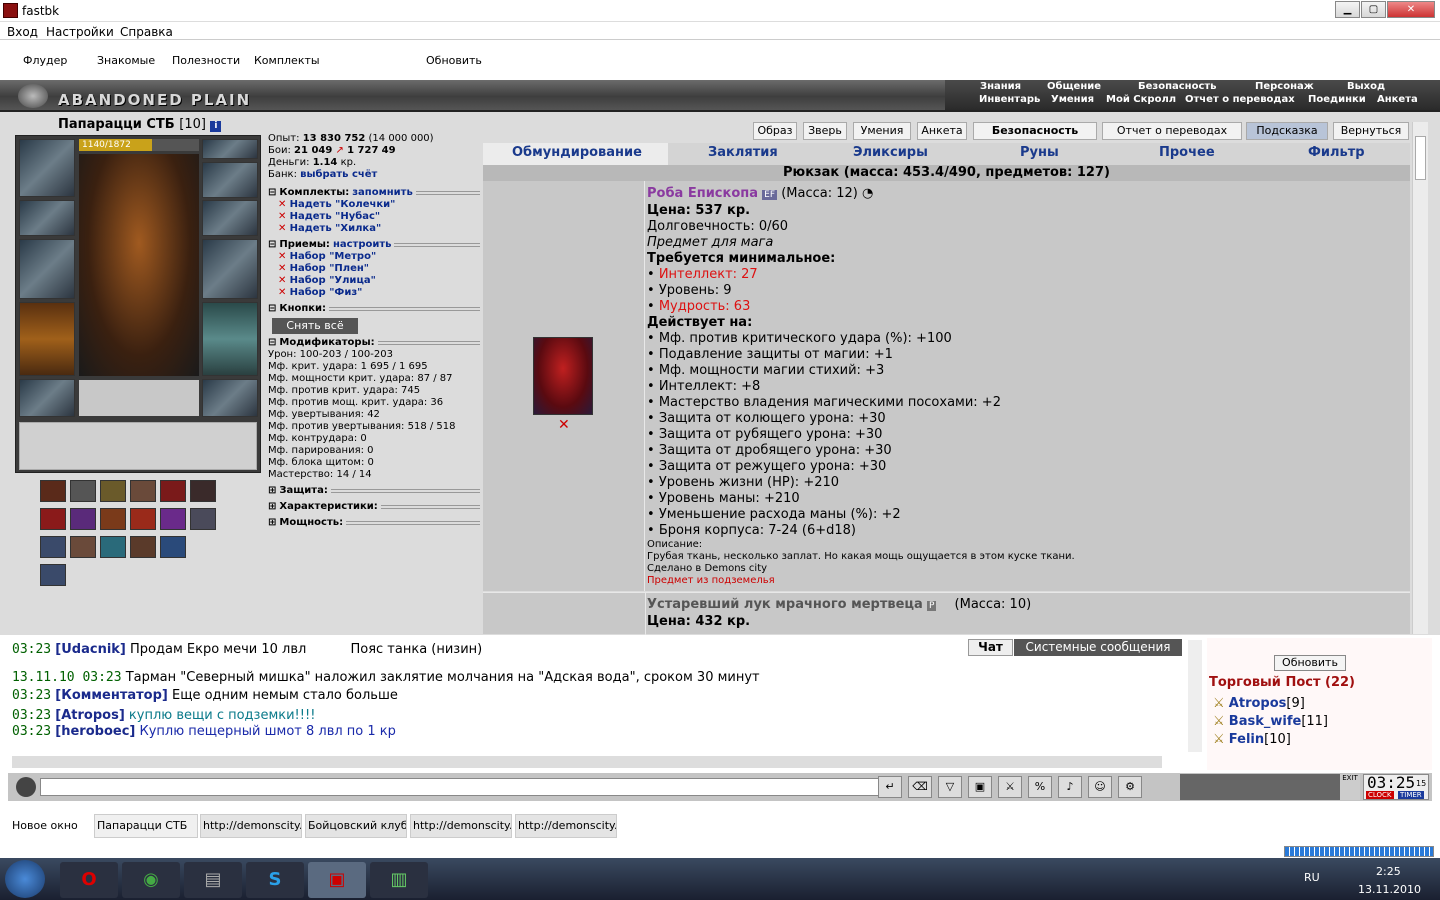 This screenshot has height=900, width=1440. Describe the element at coordinates (1347, 9) in the screenshot. I see `minimize-button: ▁` at that location.